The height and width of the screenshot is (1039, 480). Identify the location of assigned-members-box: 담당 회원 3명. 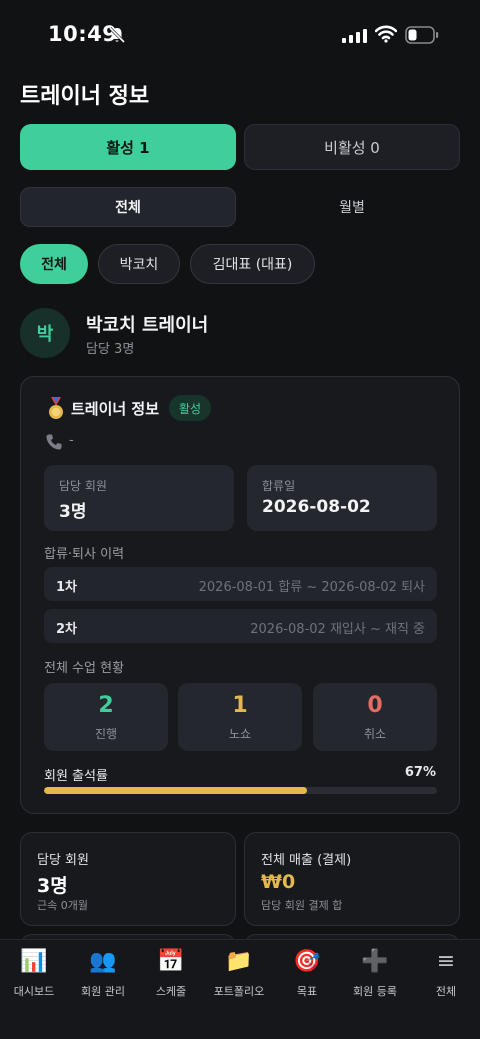
(139, 498).